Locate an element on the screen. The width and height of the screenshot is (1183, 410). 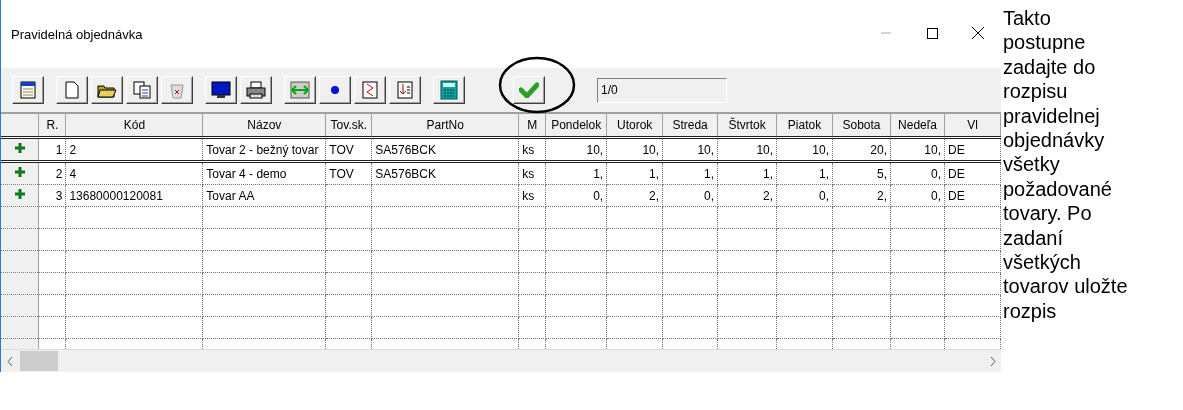
column-resize-icon is located at coordinates (300, 90).